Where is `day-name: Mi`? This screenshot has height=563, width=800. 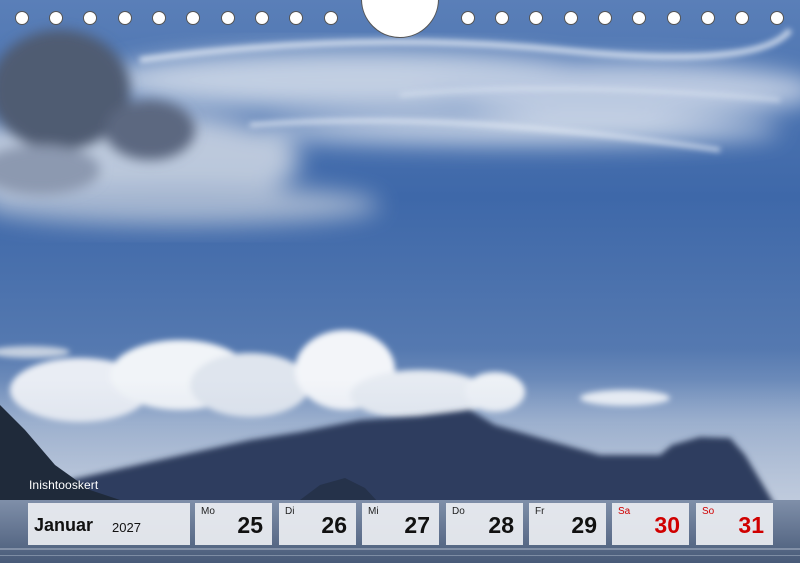
day-name: Mi is located at coordinates (373, 511).